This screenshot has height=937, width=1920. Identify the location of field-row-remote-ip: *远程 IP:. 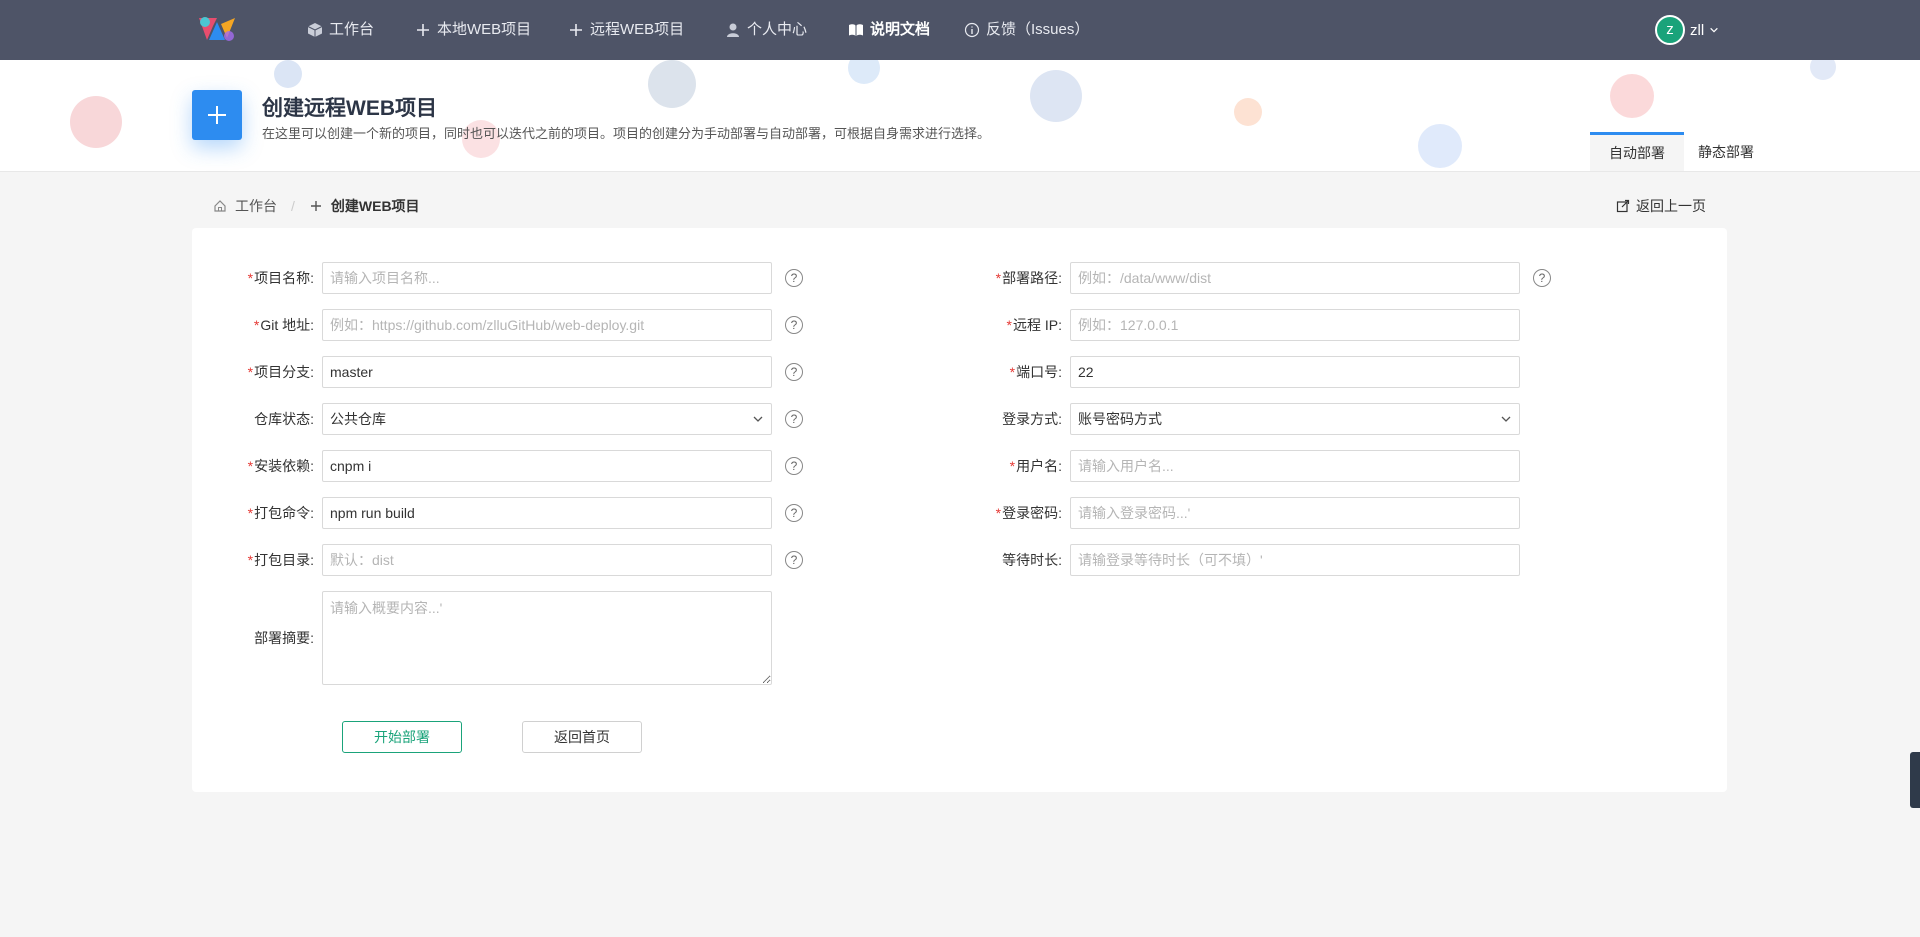
(1237, 325).